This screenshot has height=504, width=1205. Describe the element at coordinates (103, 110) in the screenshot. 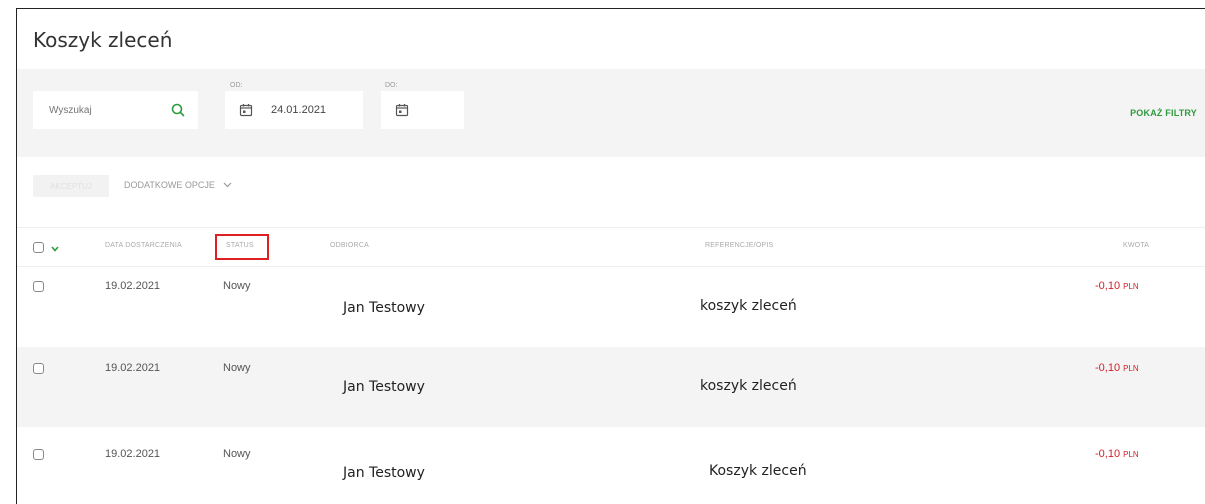

I see `search-input` at that location.